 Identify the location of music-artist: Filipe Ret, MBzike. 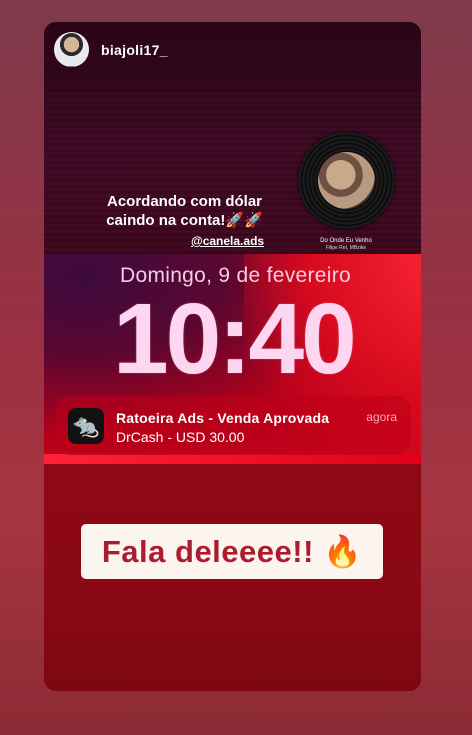
(346, 248).